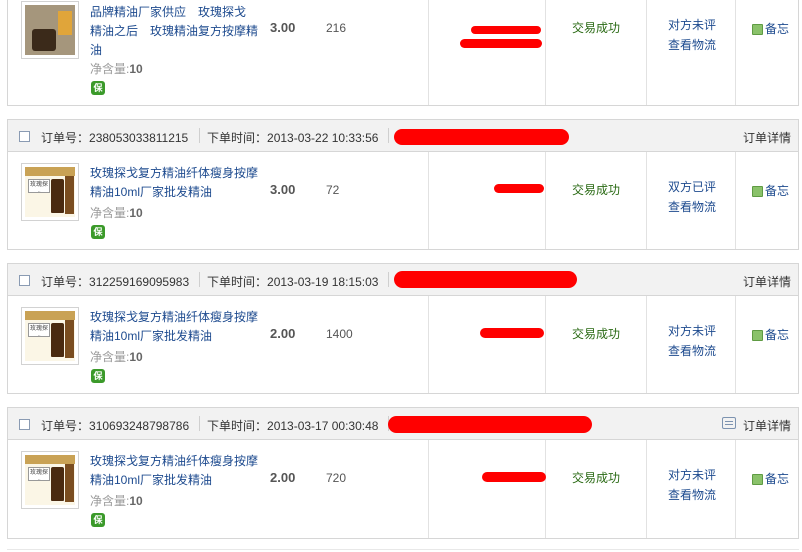 The width and height of the screenshot is (802, 552). I want to click on product-title-link: 品牌精油厂家供应 玫瑰探戈 精油之后 玫瑰精油复方按摩精油, so click(175, 31).